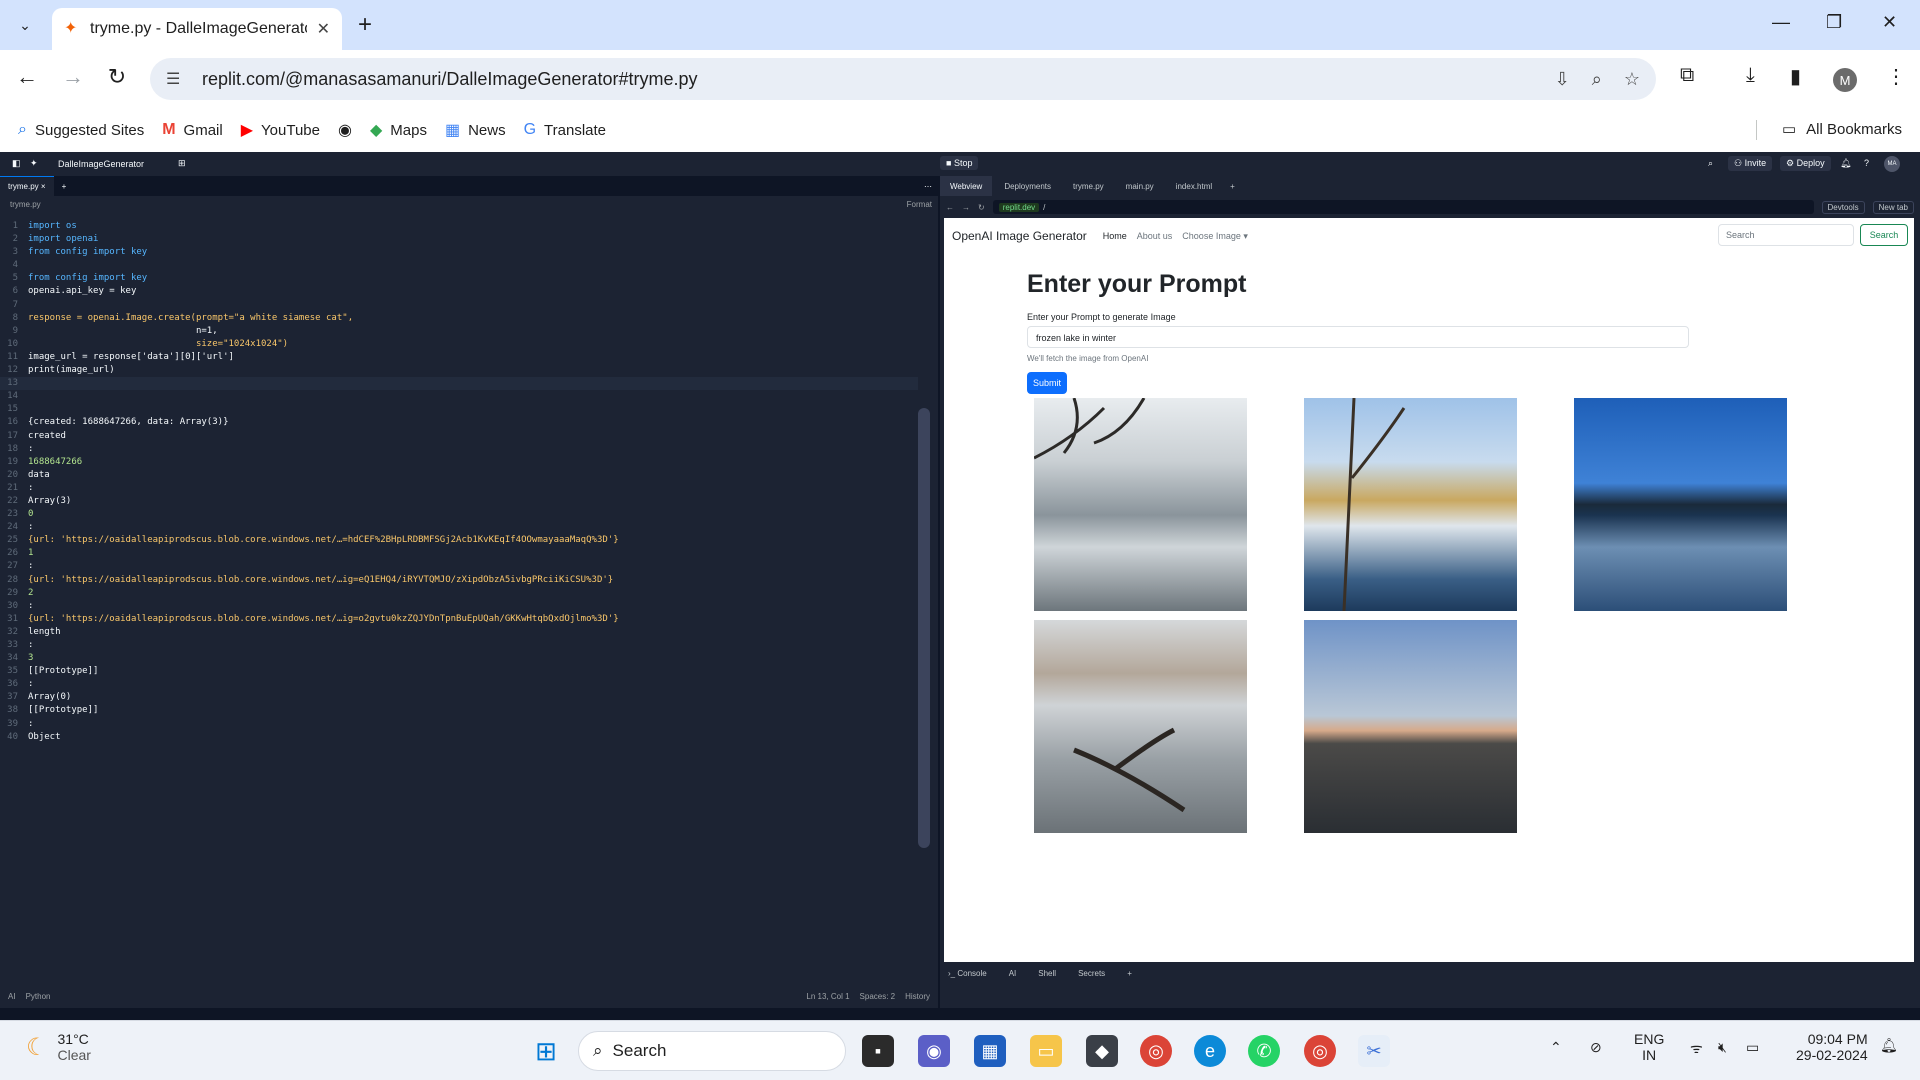 The height and width of the screenshot is (1080, 1920). I want to click on tab-secrets: Secrets, so click(1091, 973).